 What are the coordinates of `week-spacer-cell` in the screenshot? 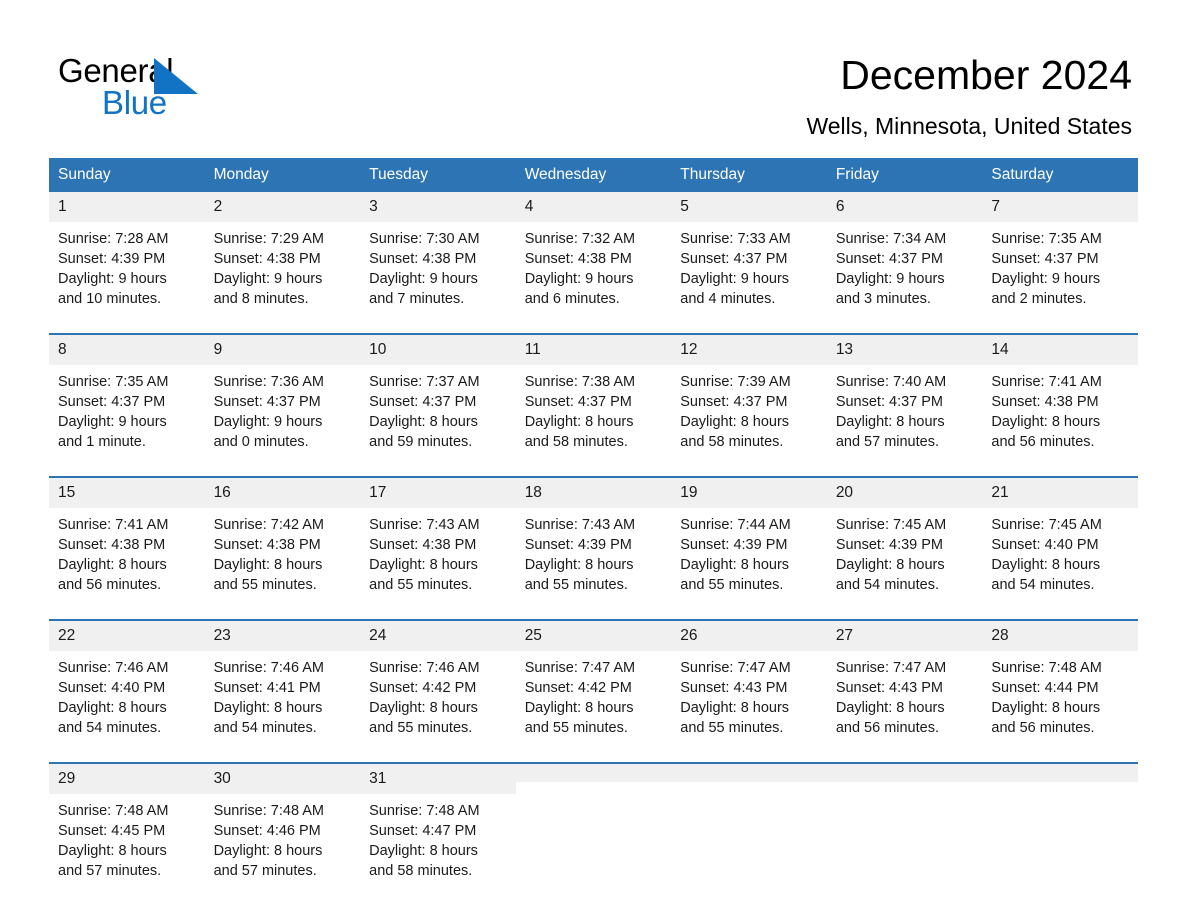 It's located at (593, 466).